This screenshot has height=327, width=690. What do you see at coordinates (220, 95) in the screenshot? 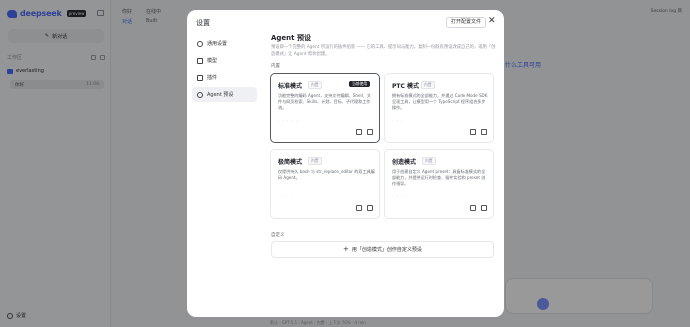
I see `nav-item-label: Agent 预设` at bounding box center [220, 95].